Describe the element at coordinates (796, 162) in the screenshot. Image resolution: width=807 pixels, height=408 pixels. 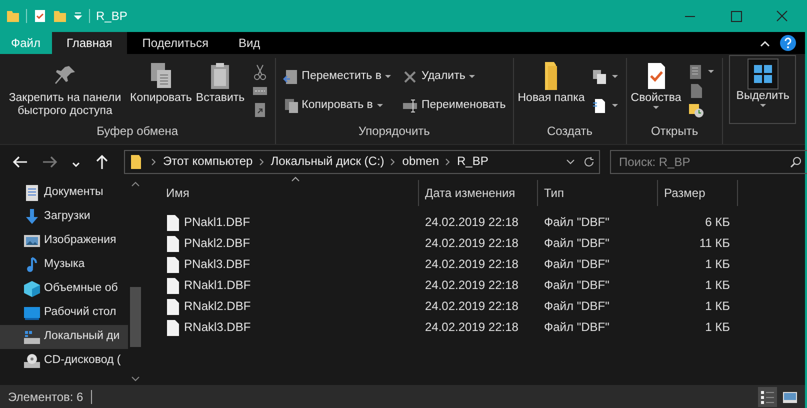
I see `search-icon` at that location.